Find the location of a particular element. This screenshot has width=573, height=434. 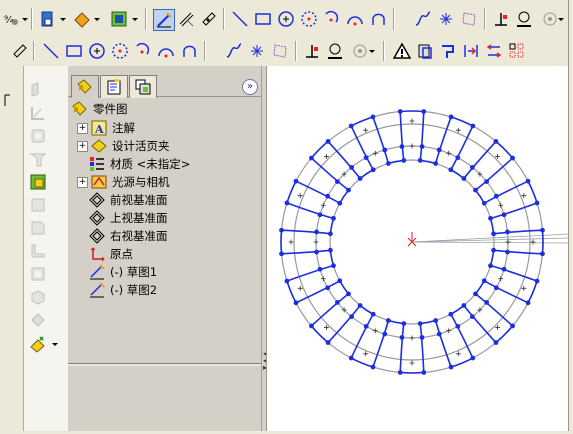

convert-icon is located at coordinates (425, 51).